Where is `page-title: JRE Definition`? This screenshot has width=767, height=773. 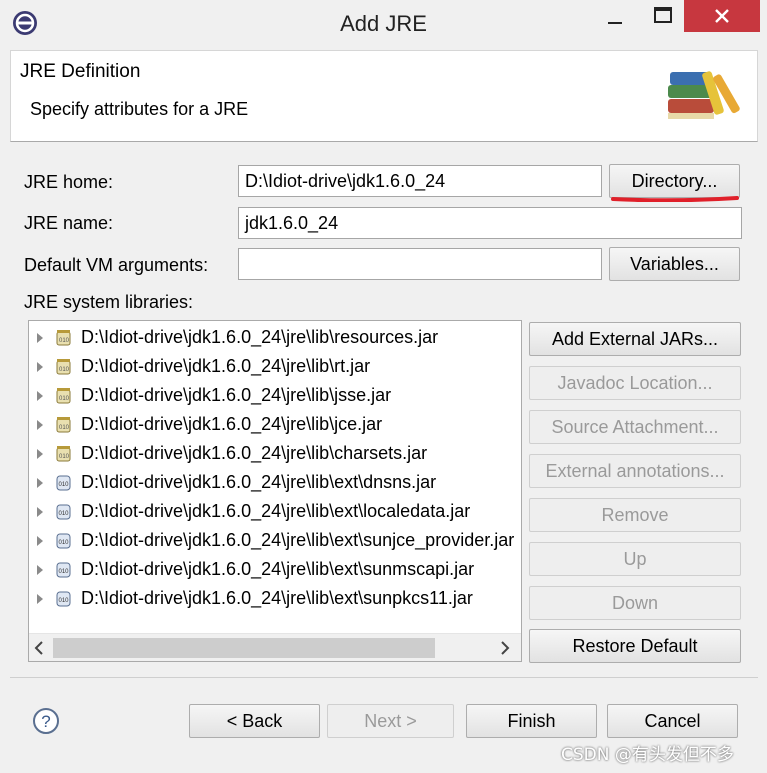
page-title: JRE Definition is located at coordinates (80, 71).